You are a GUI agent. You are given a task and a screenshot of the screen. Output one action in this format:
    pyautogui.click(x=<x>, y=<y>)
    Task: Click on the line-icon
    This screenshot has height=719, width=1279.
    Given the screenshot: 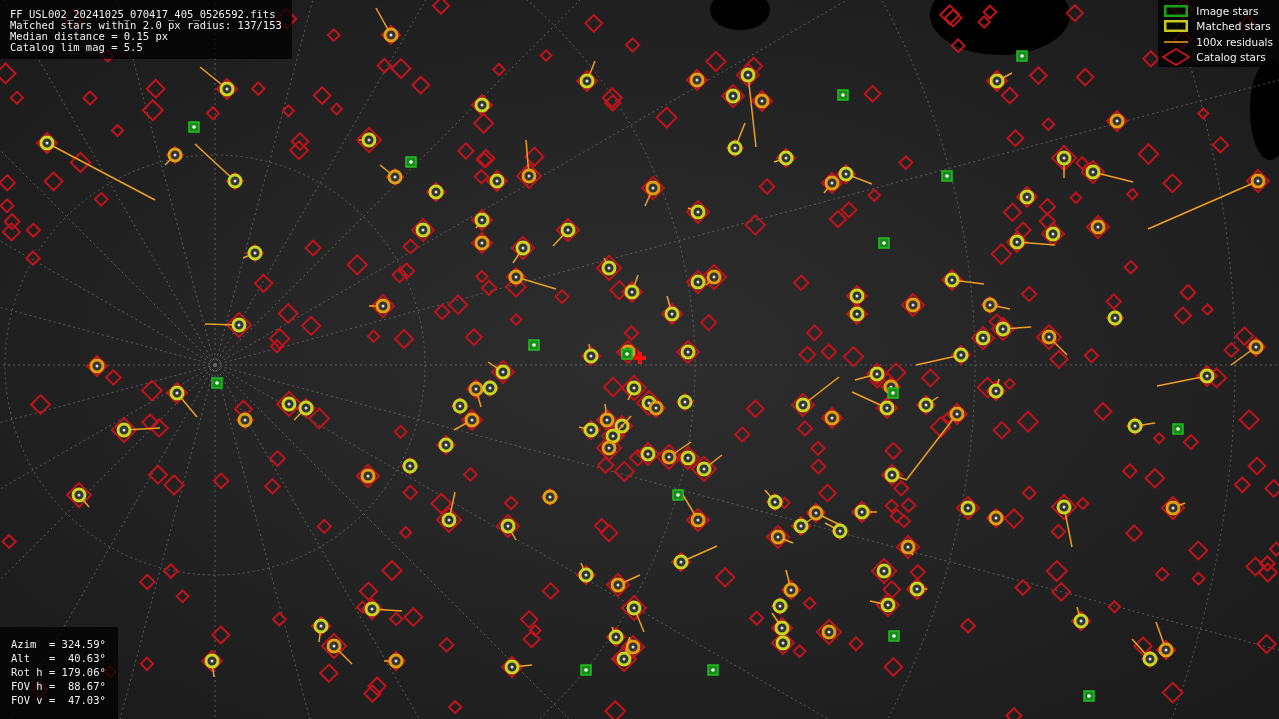 What is the action you would take?
    pyautogui.click(x=1176, y=41)
    